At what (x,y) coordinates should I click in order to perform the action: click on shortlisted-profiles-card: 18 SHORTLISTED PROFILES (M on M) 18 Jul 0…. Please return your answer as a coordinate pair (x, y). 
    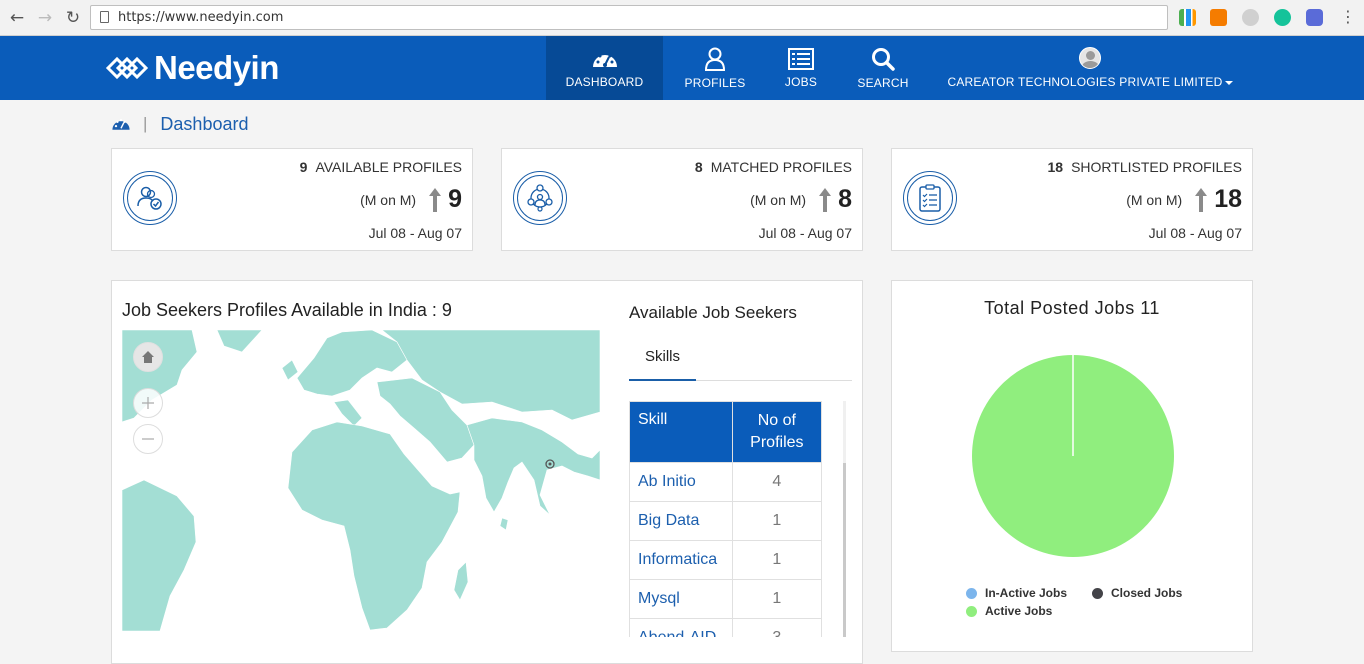
    Looking at the image, I should click on (1072, 199).